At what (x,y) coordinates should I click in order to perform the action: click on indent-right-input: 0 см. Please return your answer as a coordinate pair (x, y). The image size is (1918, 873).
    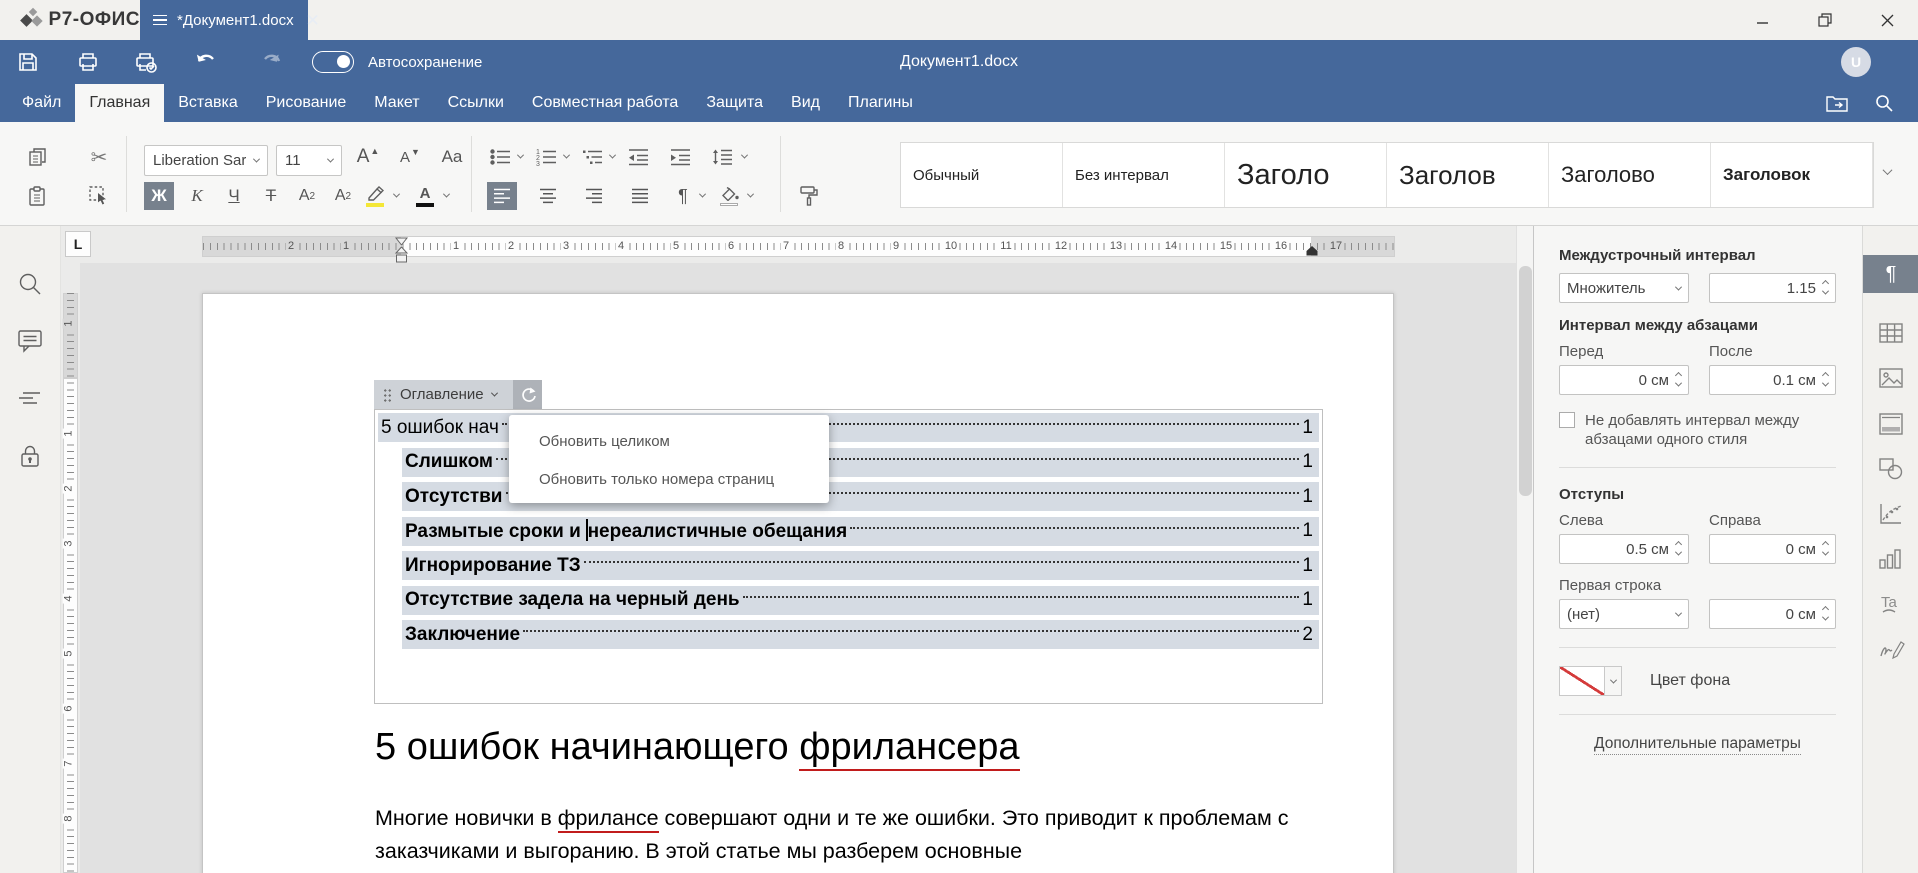
    Looking at the image, I should click on (1772, 549).